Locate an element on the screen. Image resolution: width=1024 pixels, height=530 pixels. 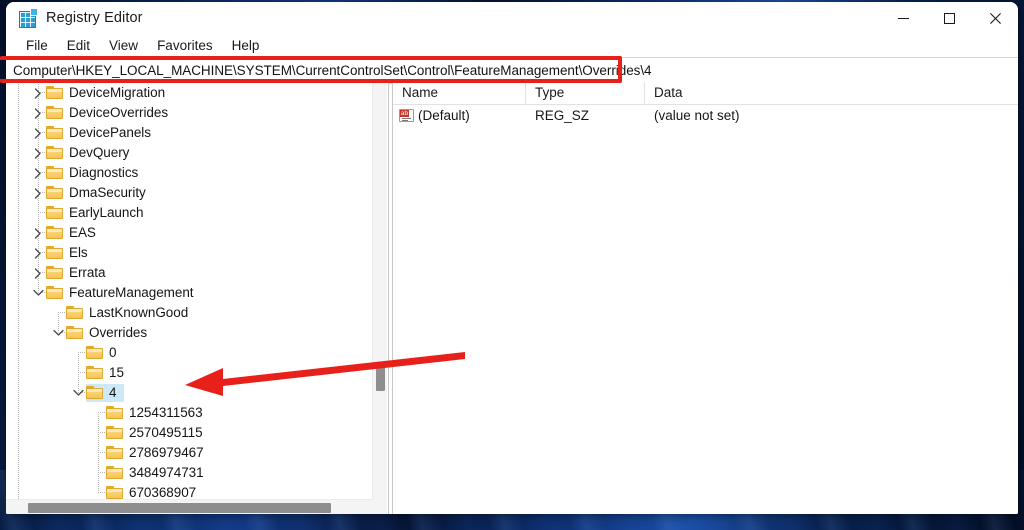
tree-item-label: 670368907 is located at coordinates (163, 492).